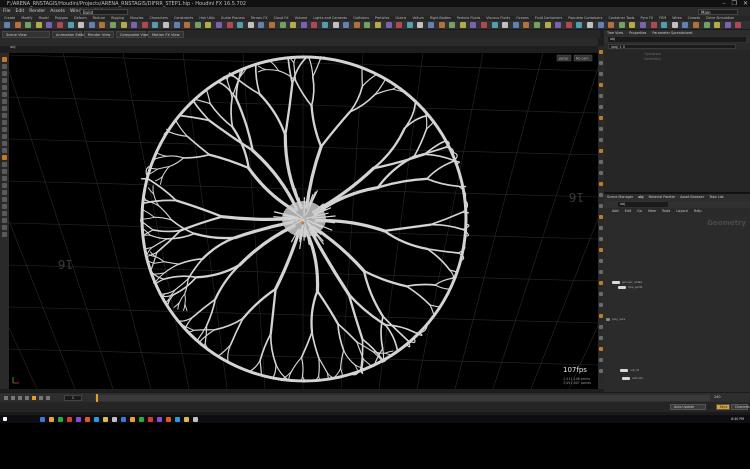  I want to click on tab-scene-manager: Scene Manager, so click(620, 197).